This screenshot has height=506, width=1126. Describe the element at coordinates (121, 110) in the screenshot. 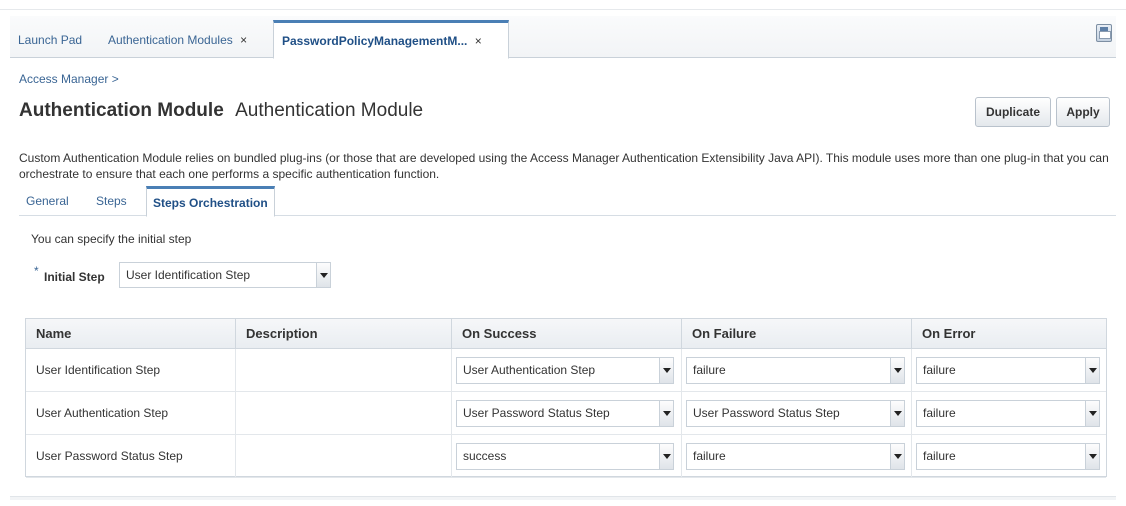

I see `page-title: Authentication Module` at that location.